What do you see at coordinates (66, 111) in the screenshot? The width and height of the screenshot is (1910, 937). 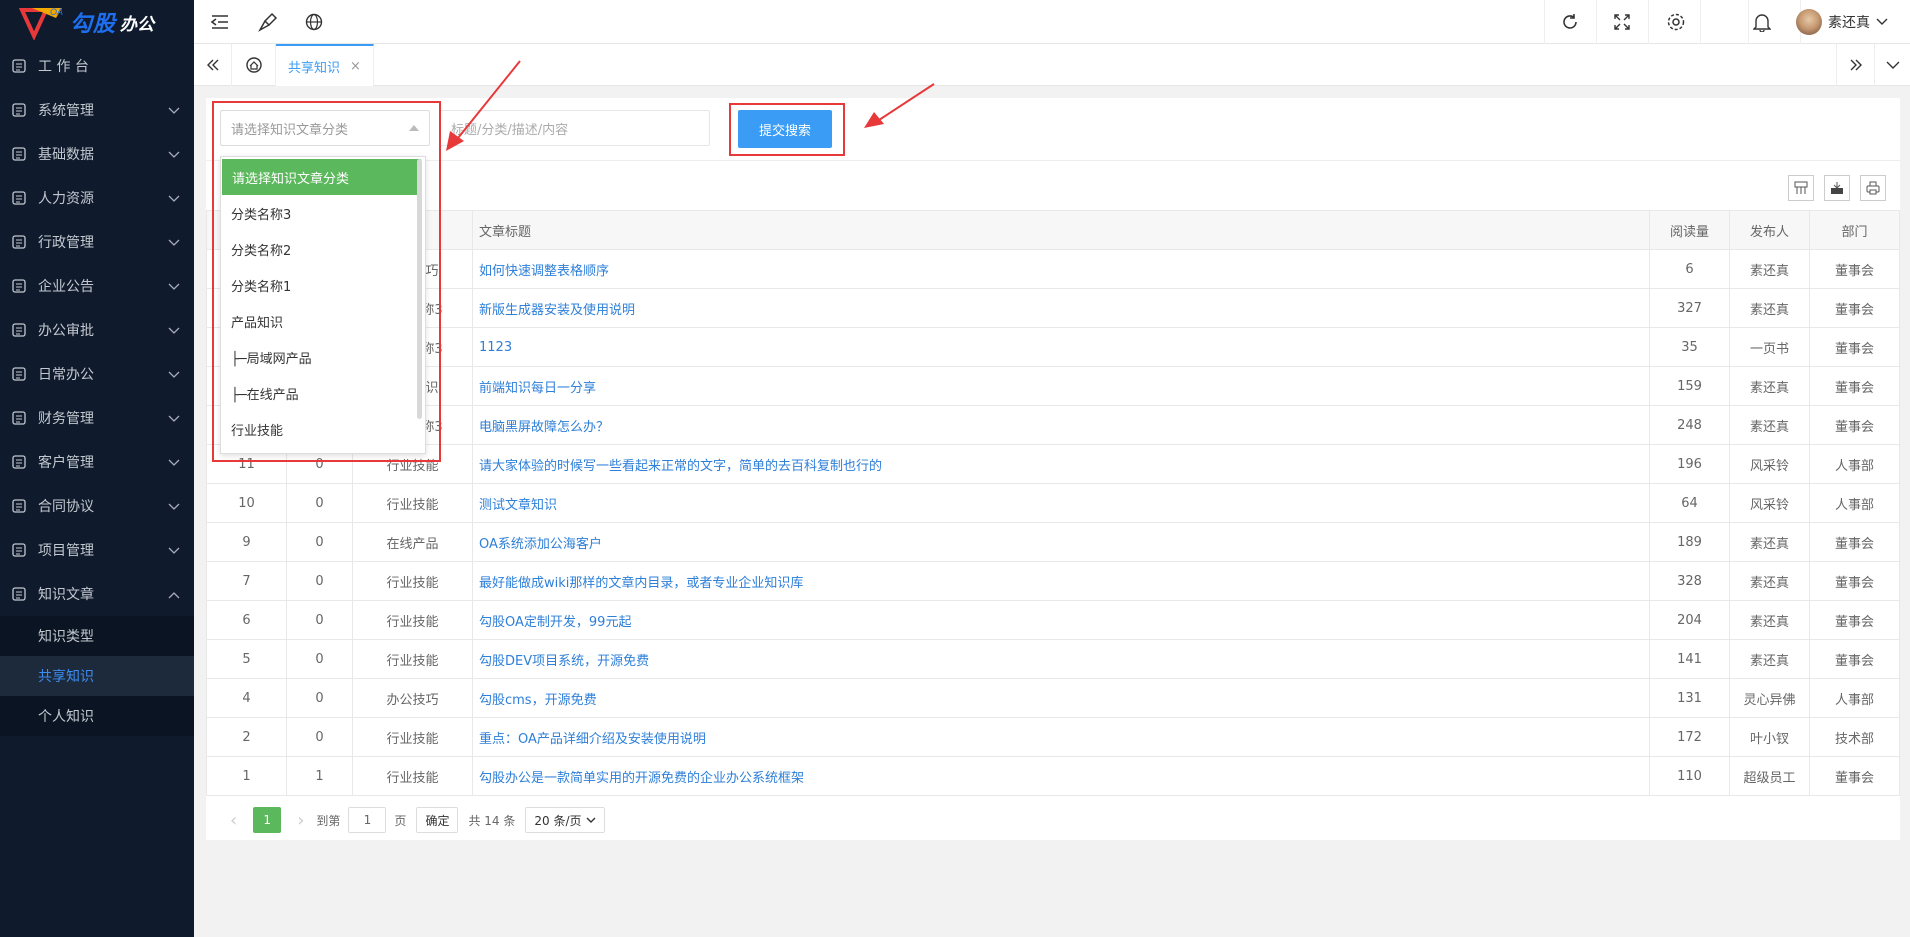 I see `sidebar-item-label: 系统管理` at bounding box center [66, 111].